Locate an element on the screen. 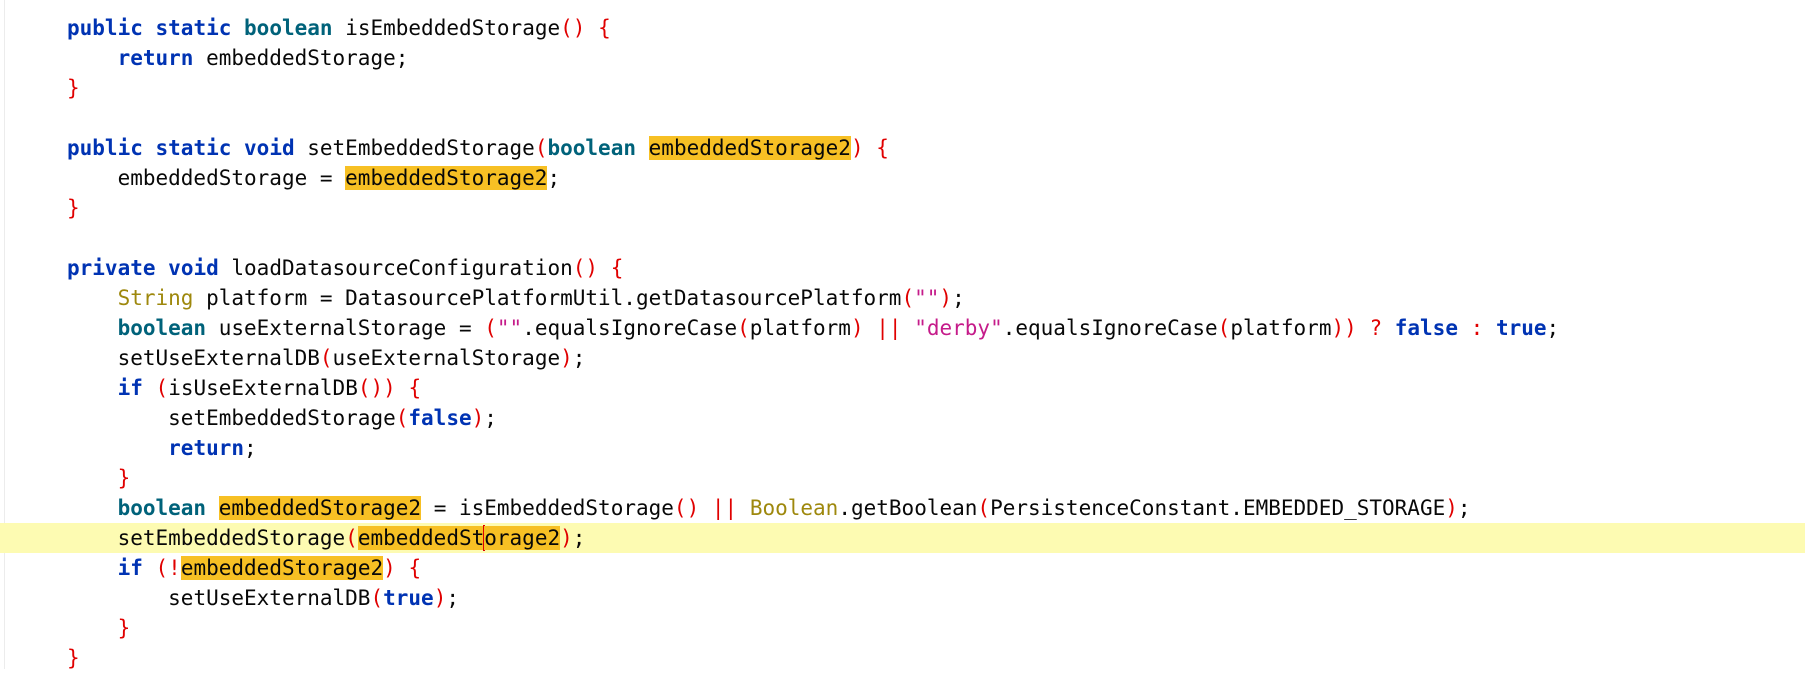 The height and width of the screenshot is (673, 1805). code-token: private is located at coordinates (111, 268).